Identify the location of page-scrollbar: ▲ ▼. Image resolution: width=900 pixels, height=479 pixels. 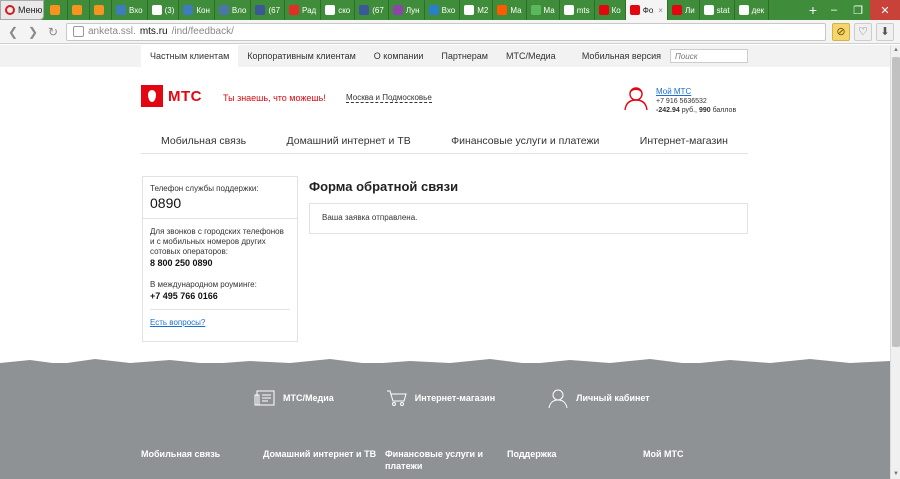
(895, 262).